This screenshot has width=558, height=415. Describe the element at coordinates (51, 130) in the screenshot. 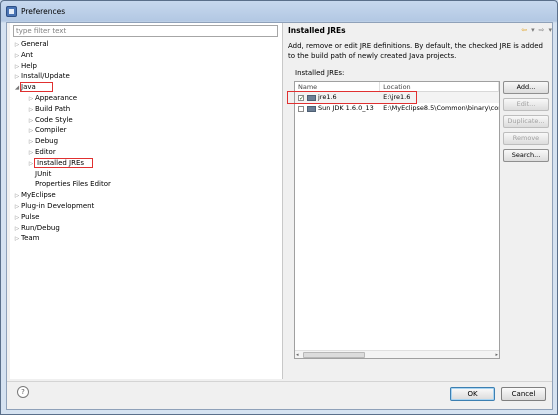

I see `tree-item-label: Compiler` at that location.